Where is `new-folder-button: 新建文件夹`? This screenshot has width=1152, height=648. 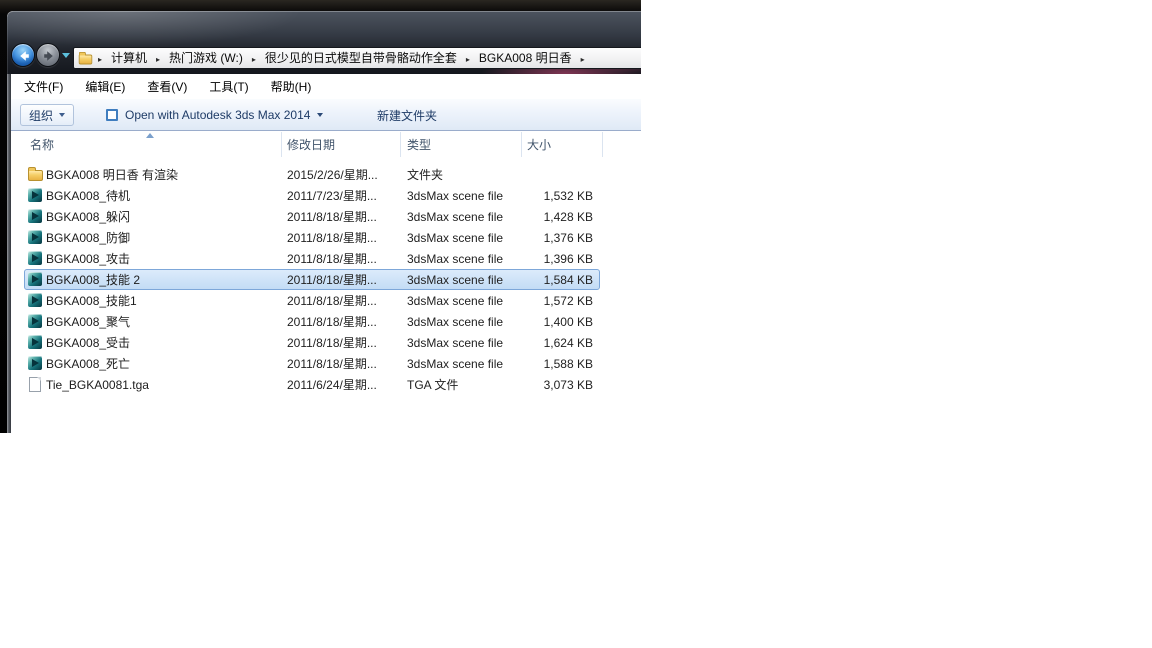
new-folder-button: 新建文件夹 is located at coordinates (407, 115).